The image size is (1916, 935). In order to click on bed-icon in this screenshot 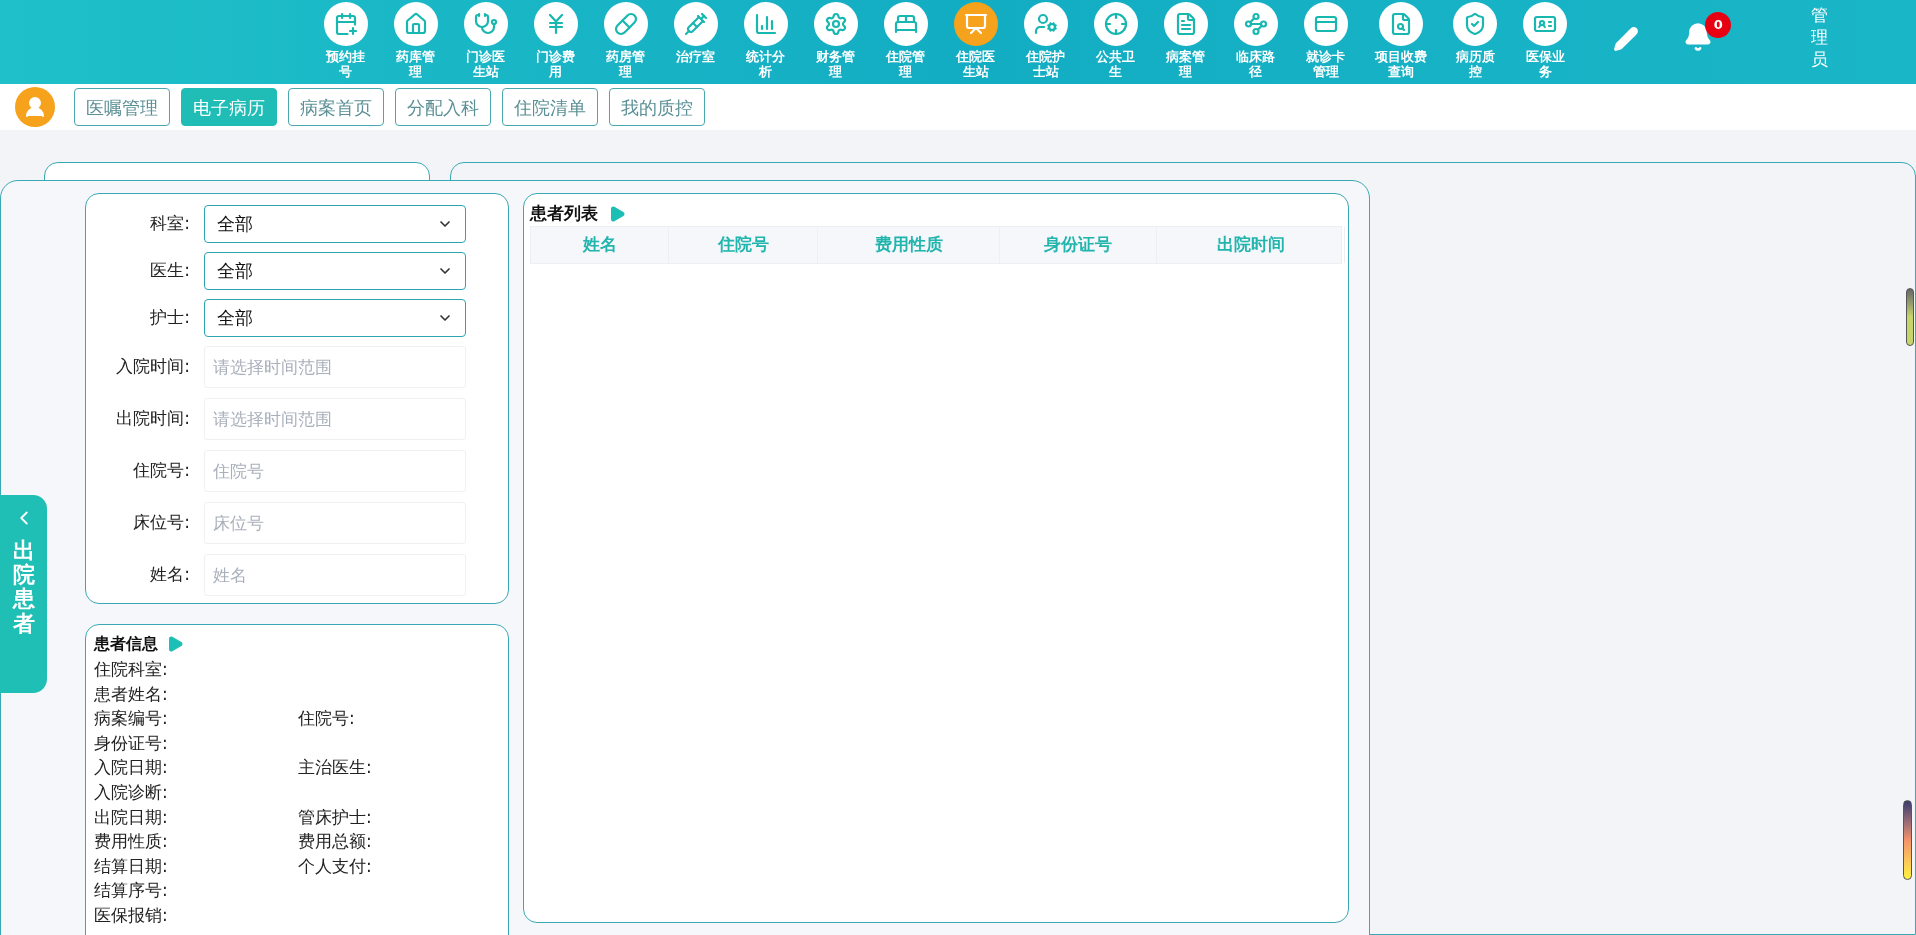, I will do `click(906, 24)`.